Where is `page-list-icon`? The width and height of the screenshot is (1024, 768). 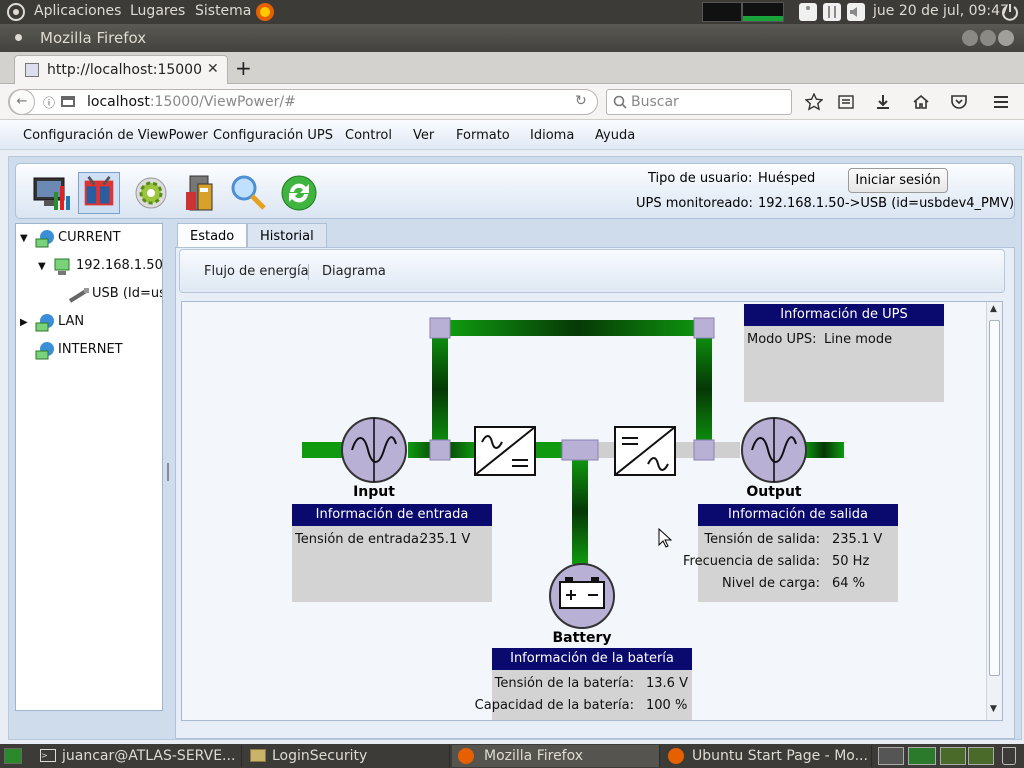 page-list-icon is located at coordinates (68, 101).